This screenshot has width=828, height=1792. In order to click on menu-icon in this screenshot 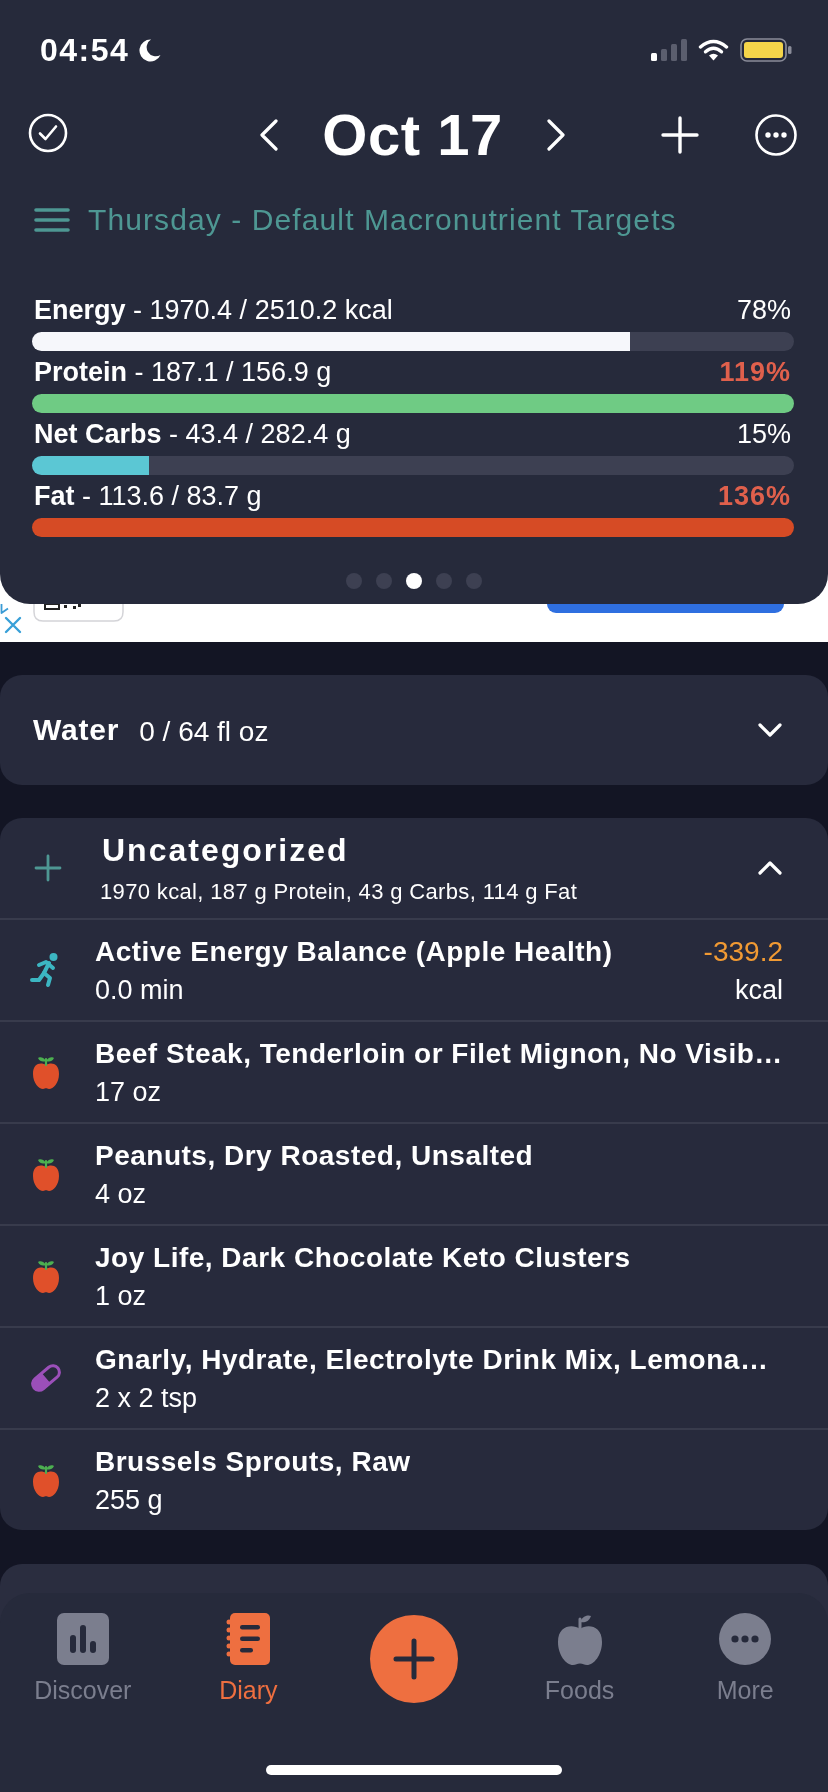, I will do `click(52, 220)`.